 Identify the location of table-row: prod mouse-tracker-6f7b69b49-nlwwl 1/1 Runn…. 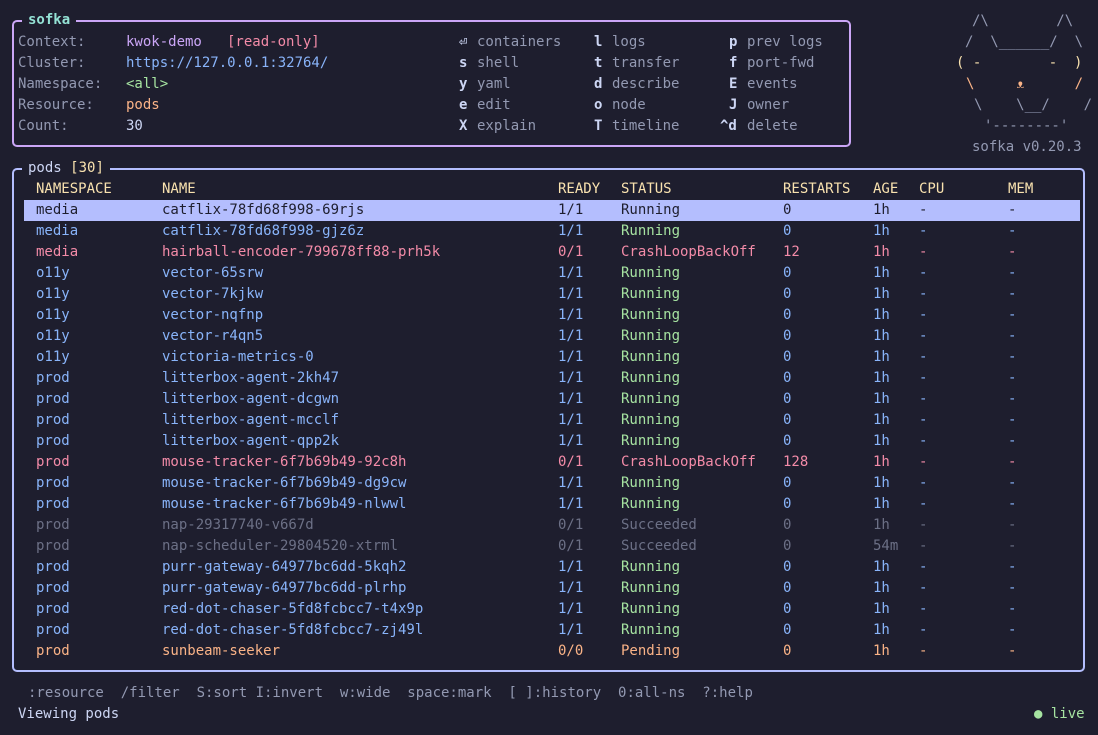
(552, 504).